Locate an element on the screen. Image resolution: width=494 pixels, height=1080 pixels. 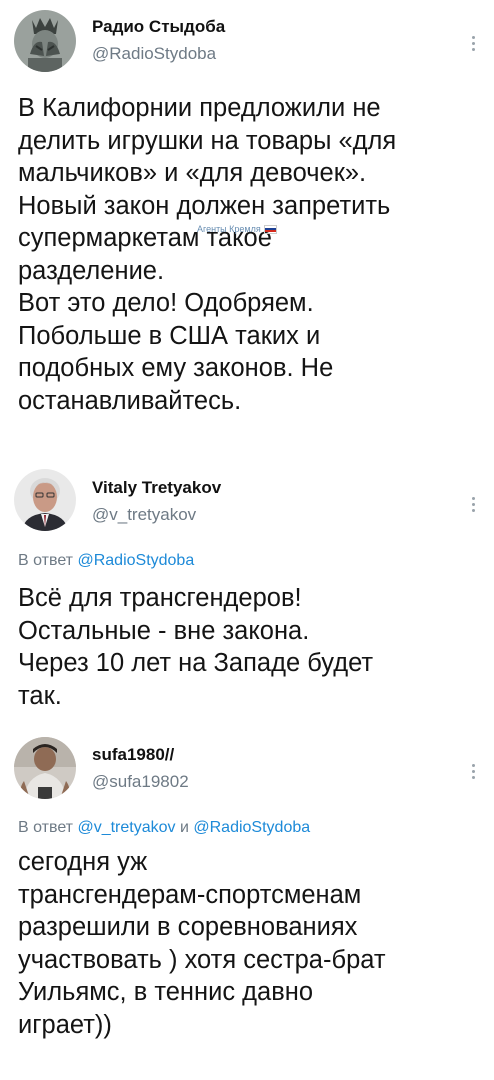
man-portrait-icon is located at coordinates (45, 500).